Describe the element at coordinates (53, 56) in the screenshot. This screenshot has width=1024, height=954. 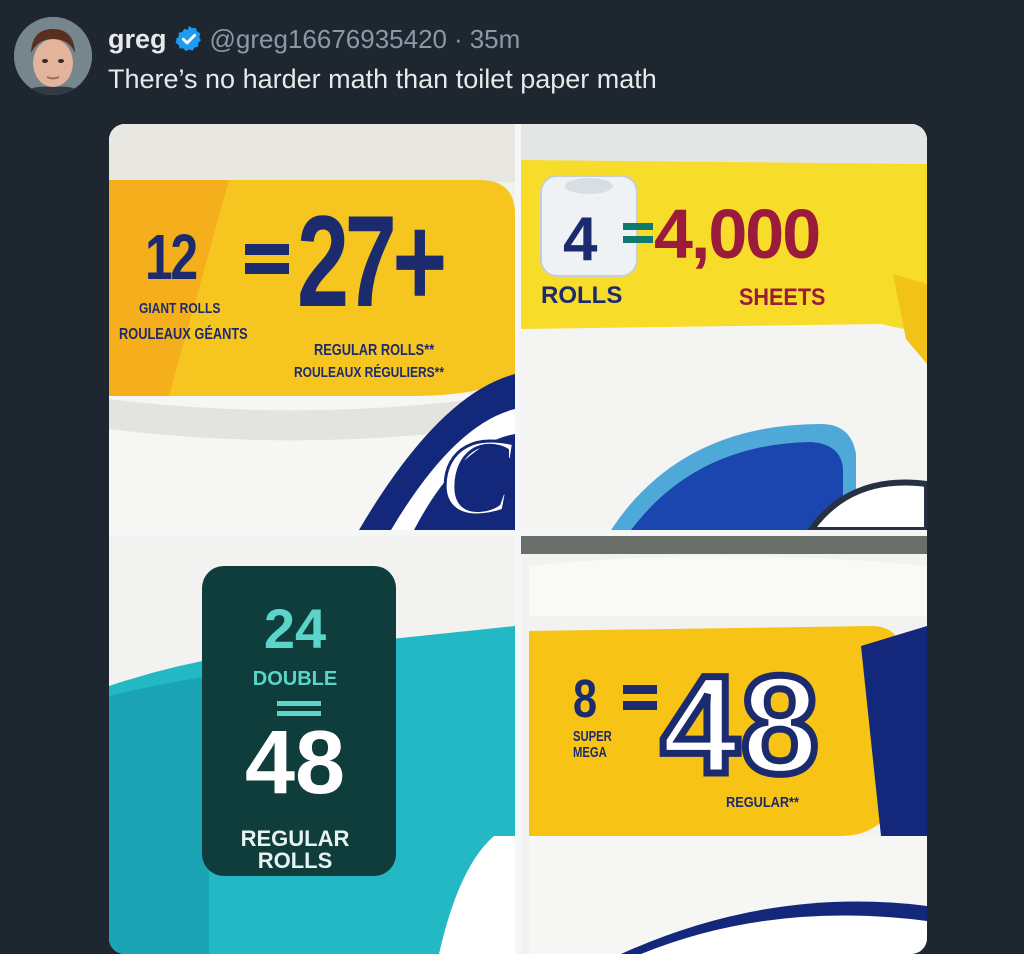
I see `avatar` at that location.